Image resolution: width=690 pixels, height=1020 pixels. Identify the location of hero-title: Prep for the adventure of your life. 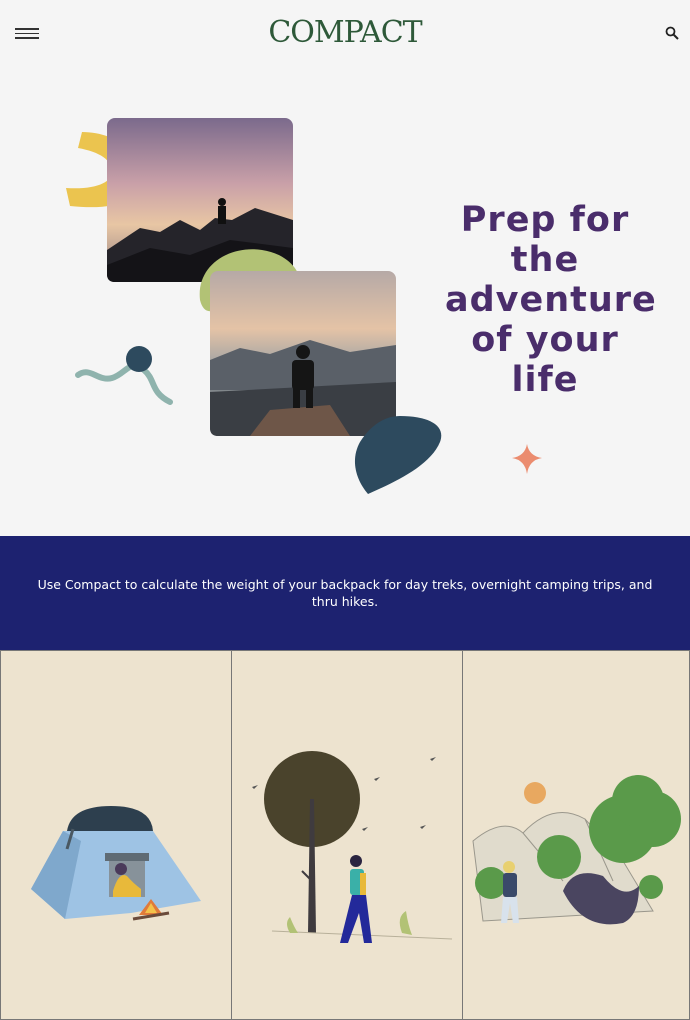
(551, 300).